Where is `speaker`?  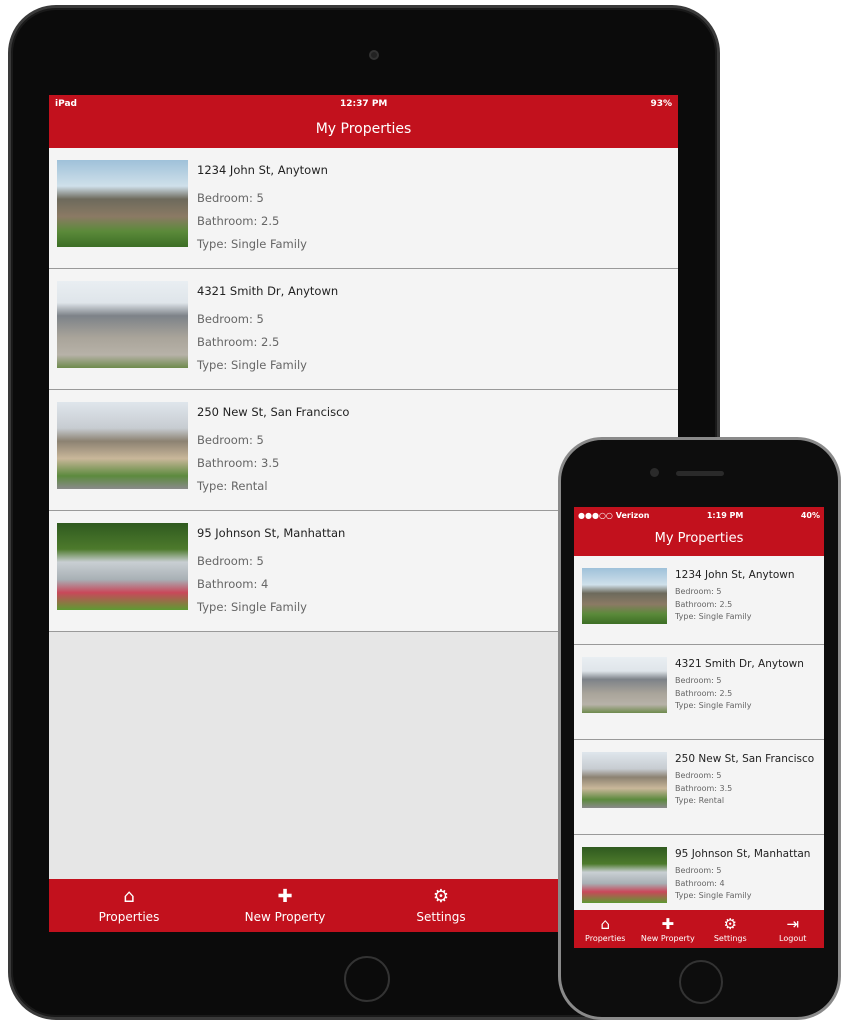 speaker is located at coordinates (700, 473).